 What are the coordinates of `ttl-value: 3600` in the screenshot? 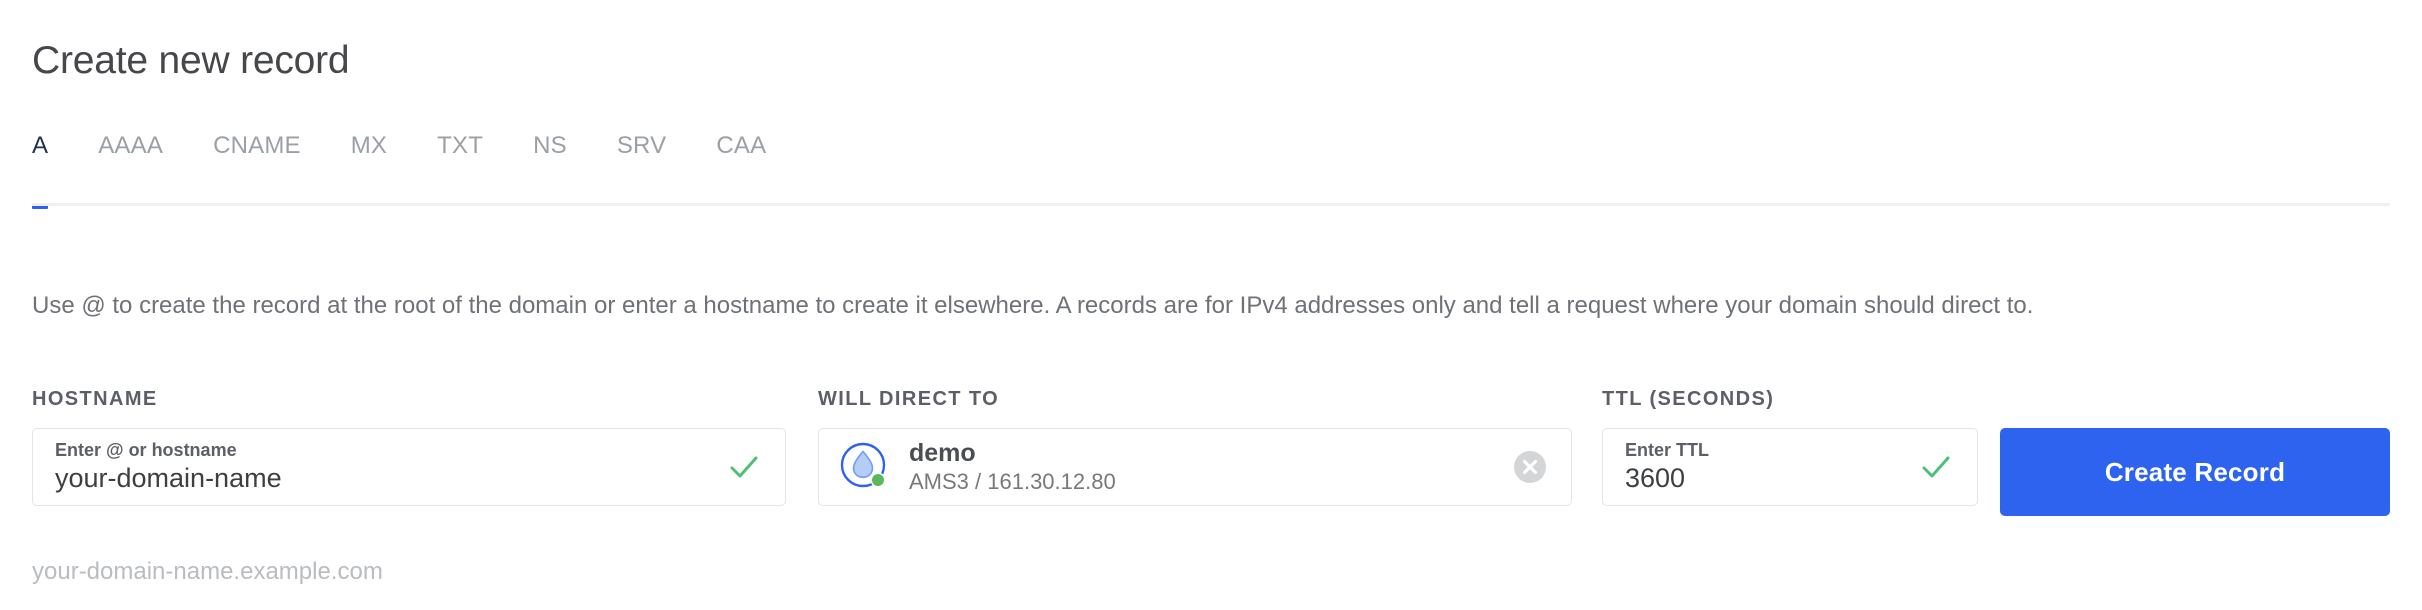 It's located at (1655, 478).